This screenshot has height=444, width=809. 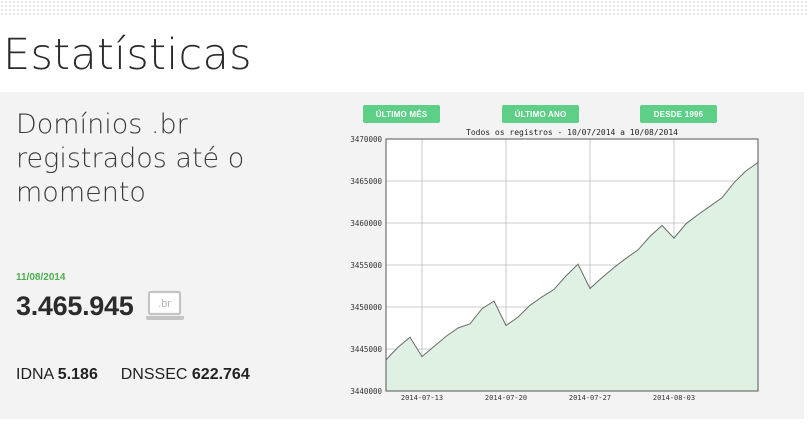 What do you see at coordinates (366, 307) in the screenshot?
I see `y-tick-label: 3450000` at bounding box center [366, 307].